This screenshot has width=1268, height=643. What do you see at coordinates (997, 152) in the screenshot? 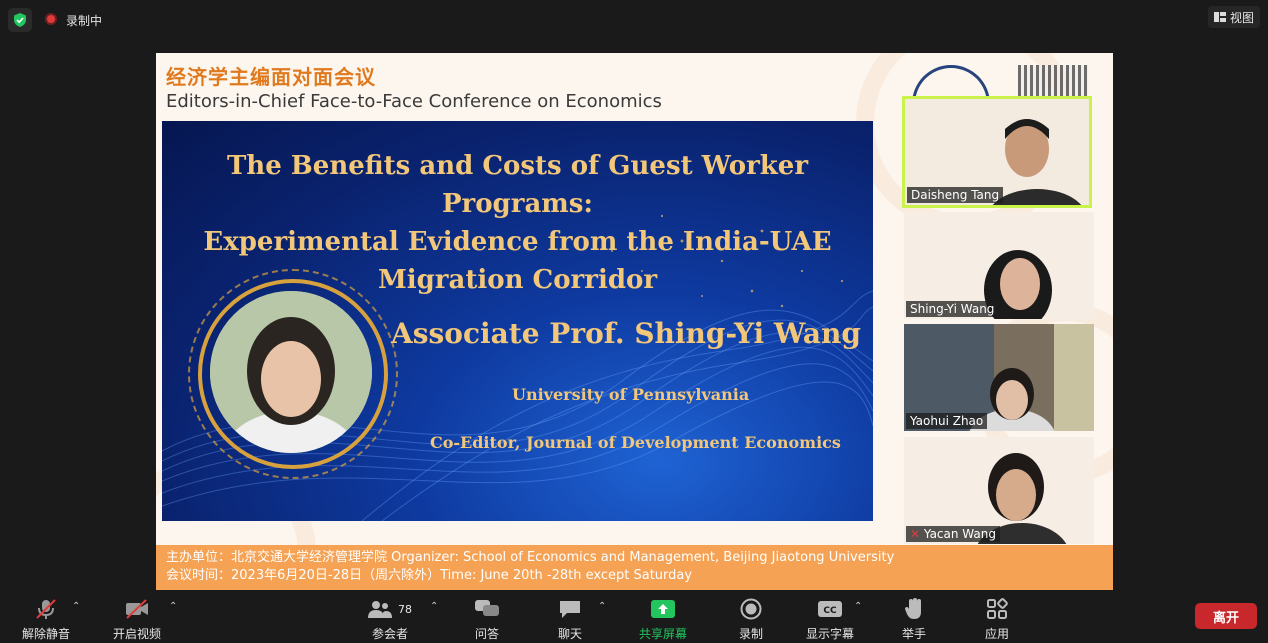
I see `participant-video: Daisheng Tang` at bounding box center [997, 152].